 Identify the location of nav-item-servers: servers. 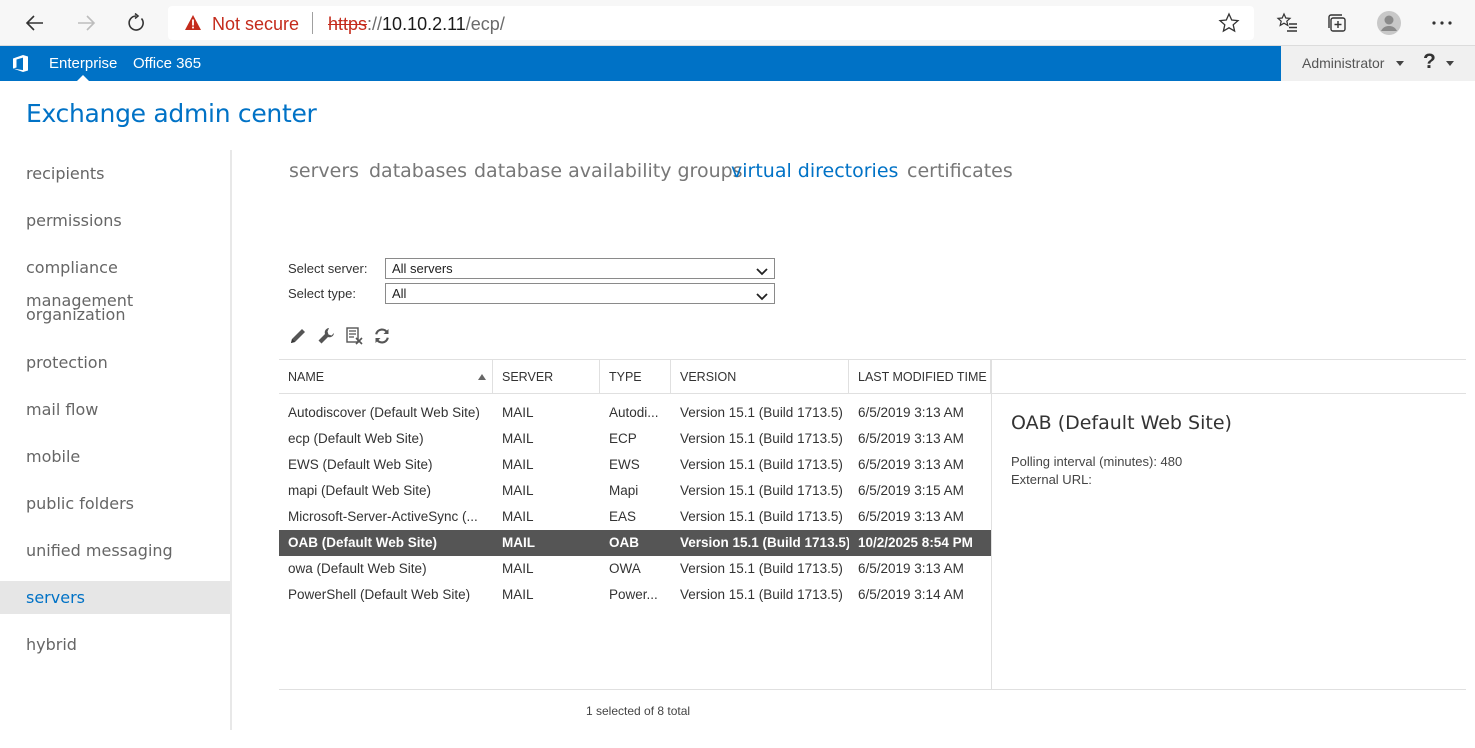
(115, 597).